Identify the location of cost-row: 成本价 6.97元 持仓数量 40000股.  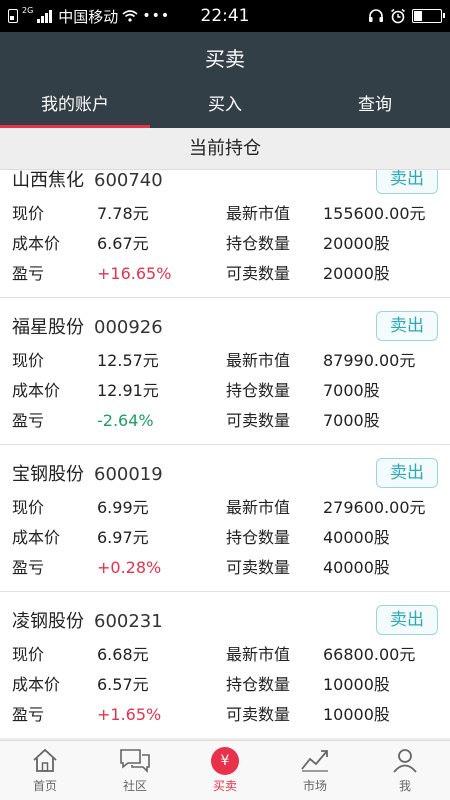
(225, 538).